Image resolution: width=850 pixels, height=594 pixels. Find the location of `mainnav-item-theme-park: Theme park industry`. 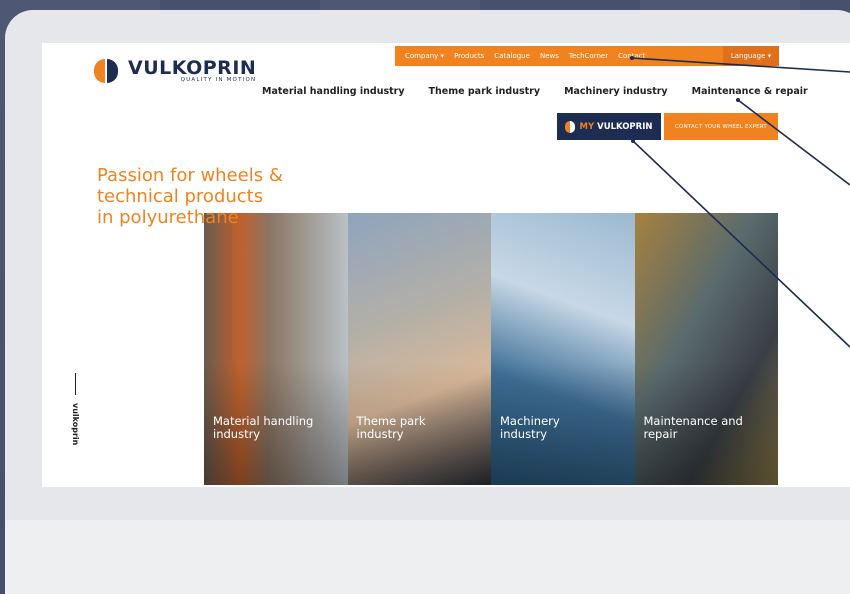

mainnav-item-theme-park: Theme park industry is located at coordinates (485, 91).